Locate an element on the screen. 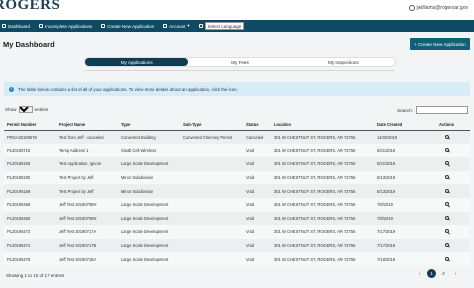 The height and width of the screenshot is (288, 474). list-icon is located at coordinates (41, 26).